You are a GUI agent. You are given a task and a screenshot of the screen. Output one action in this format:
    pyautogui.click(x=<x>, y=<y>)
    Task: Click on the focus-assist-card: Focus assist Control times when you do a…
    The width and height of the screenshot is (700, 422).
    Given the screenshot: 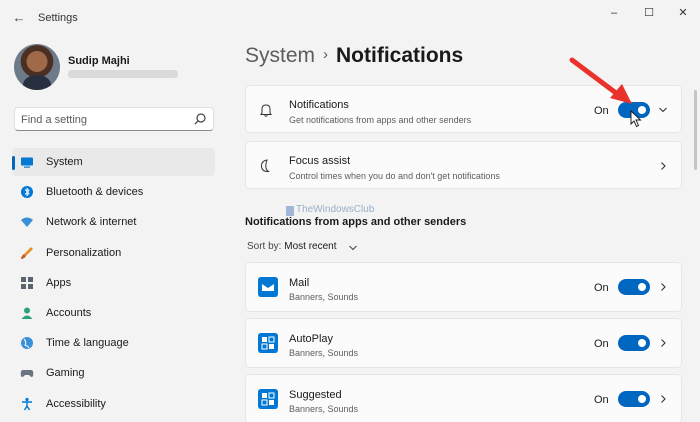 What is the action you would take?
    pyautogui.click(x=463, y=165)
    